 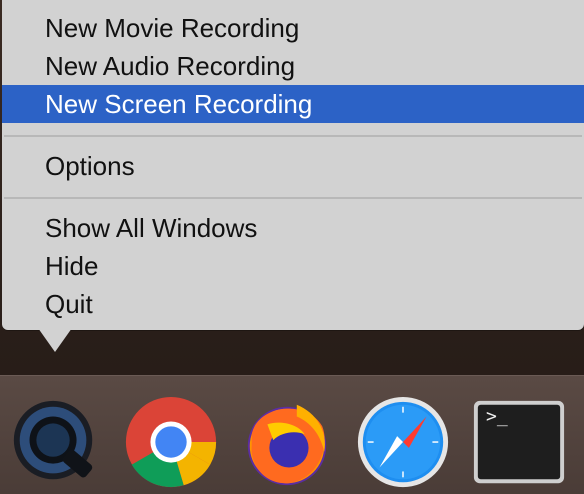 I want to click on chrome-icon, so click(x=171, y=444).